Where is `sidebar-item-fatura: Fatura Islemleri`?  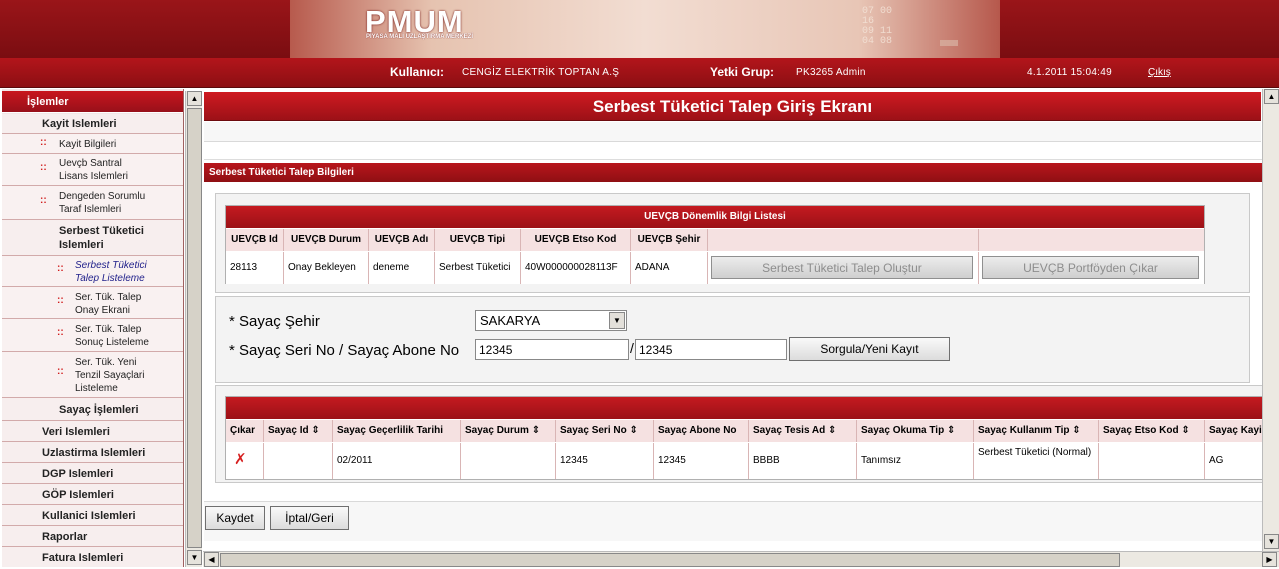
sidebar-item-fatura: Fatura Islemleri is located at coordinates (92, 557).